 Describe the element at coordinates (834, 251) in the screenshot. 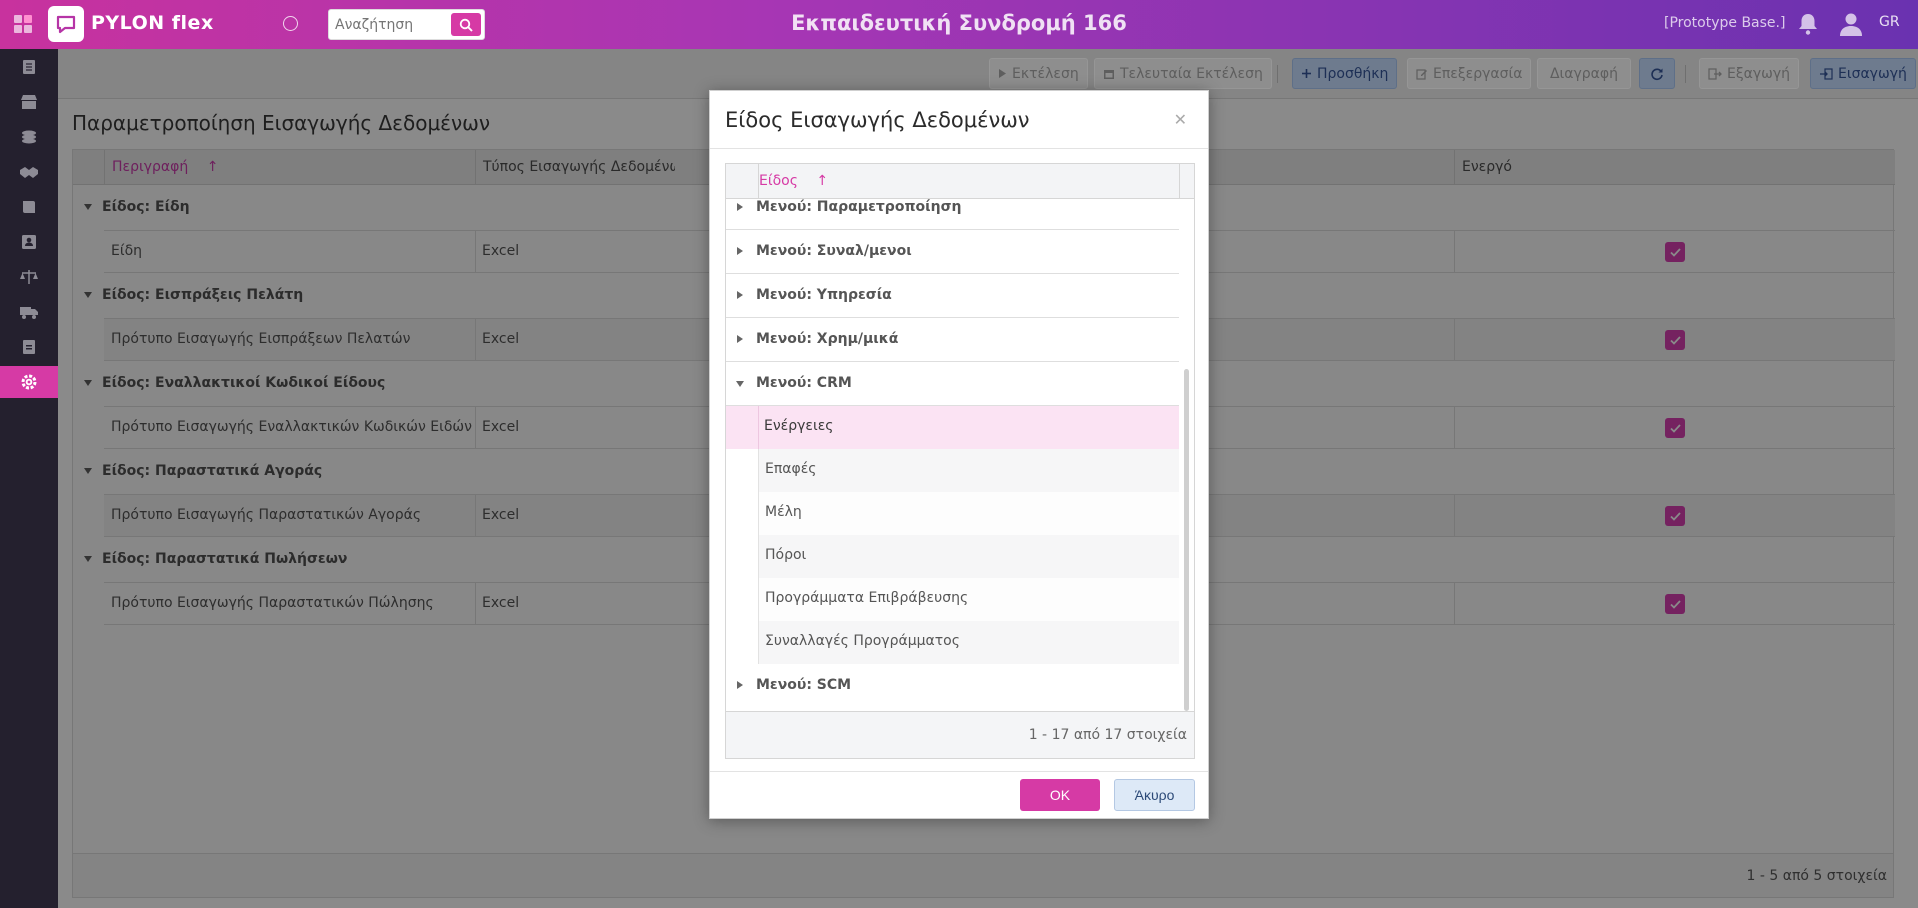

I see `lookup-group-label: Μενού: Συναλ/μενοι` at that location.